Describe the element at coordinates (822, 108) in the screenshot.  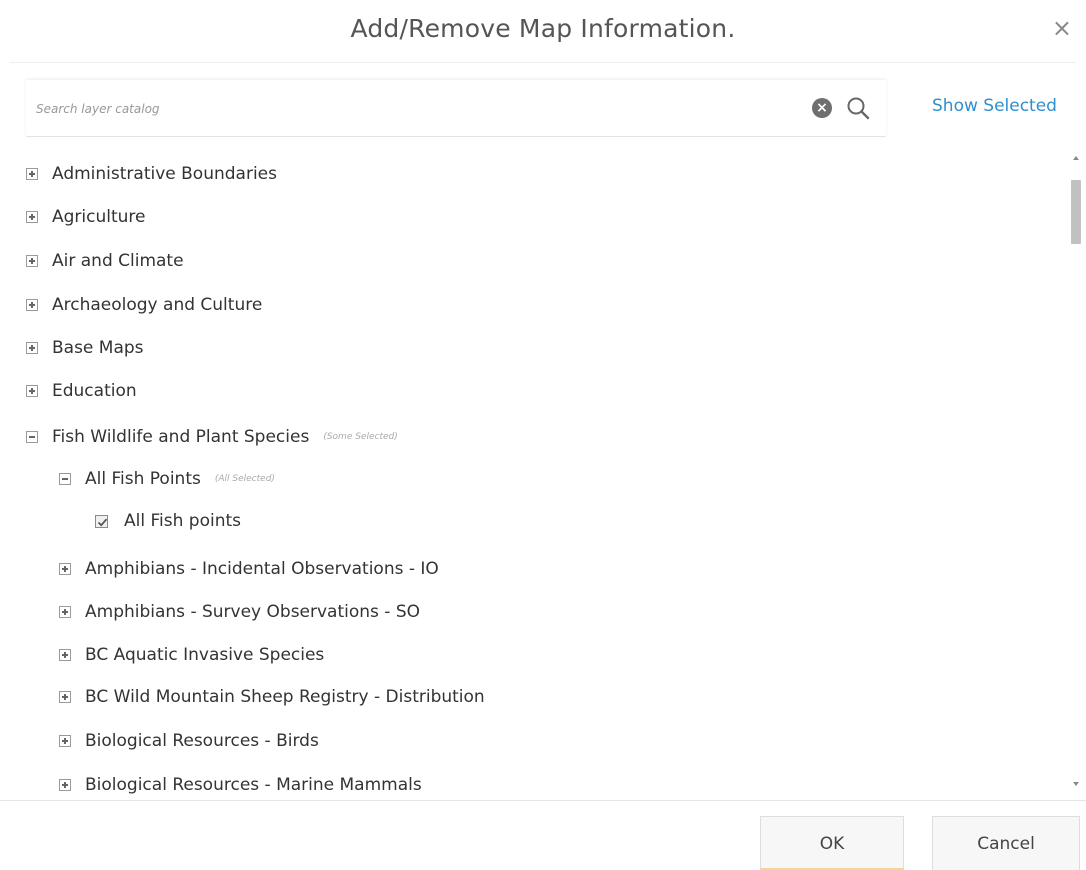
I see `clear-search-icon: ×` at that location.